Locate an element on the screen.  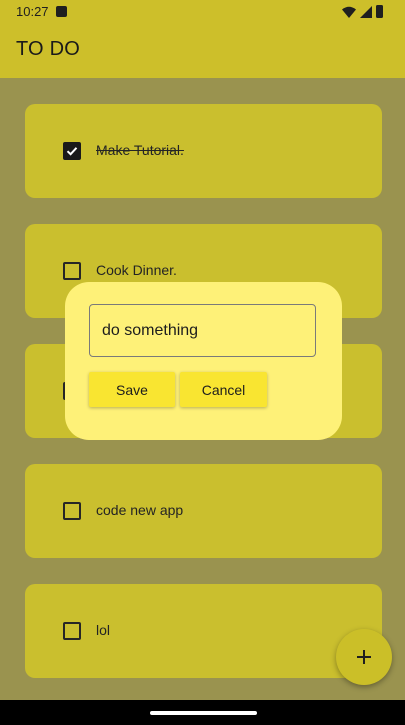
check-icon is located at coordinates (72, 151).